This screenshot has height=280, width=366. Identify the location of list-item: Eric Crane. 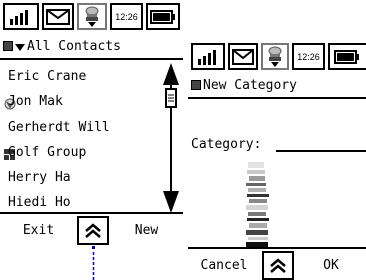
(47, 76).